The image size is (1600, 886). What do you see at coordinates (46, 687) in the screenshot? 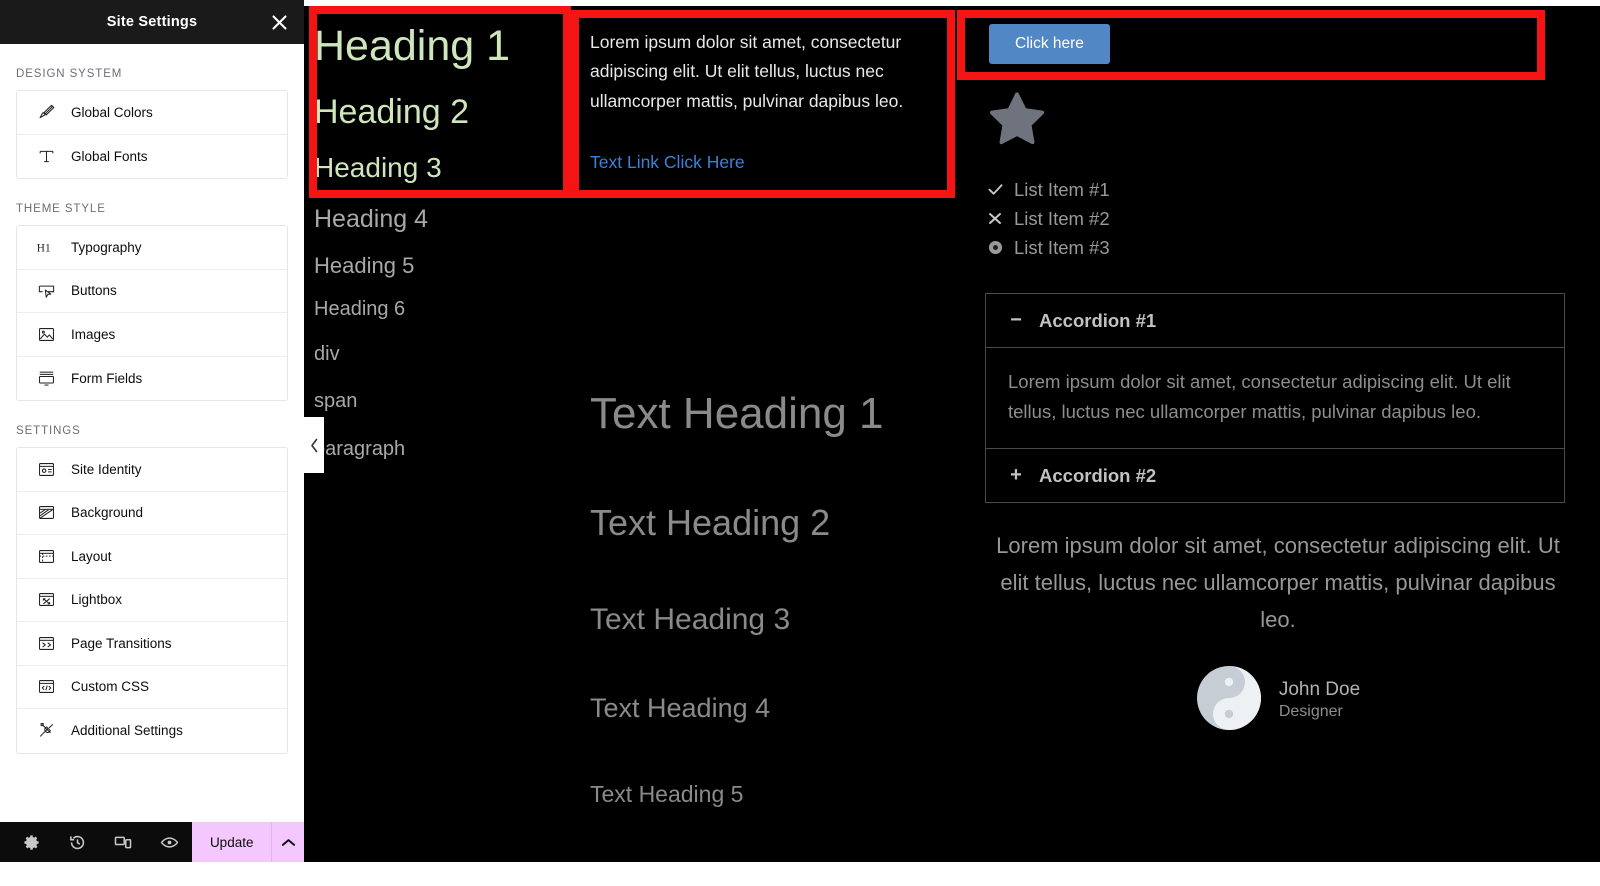
I see `code-icon` at bounding box center [46, 687].